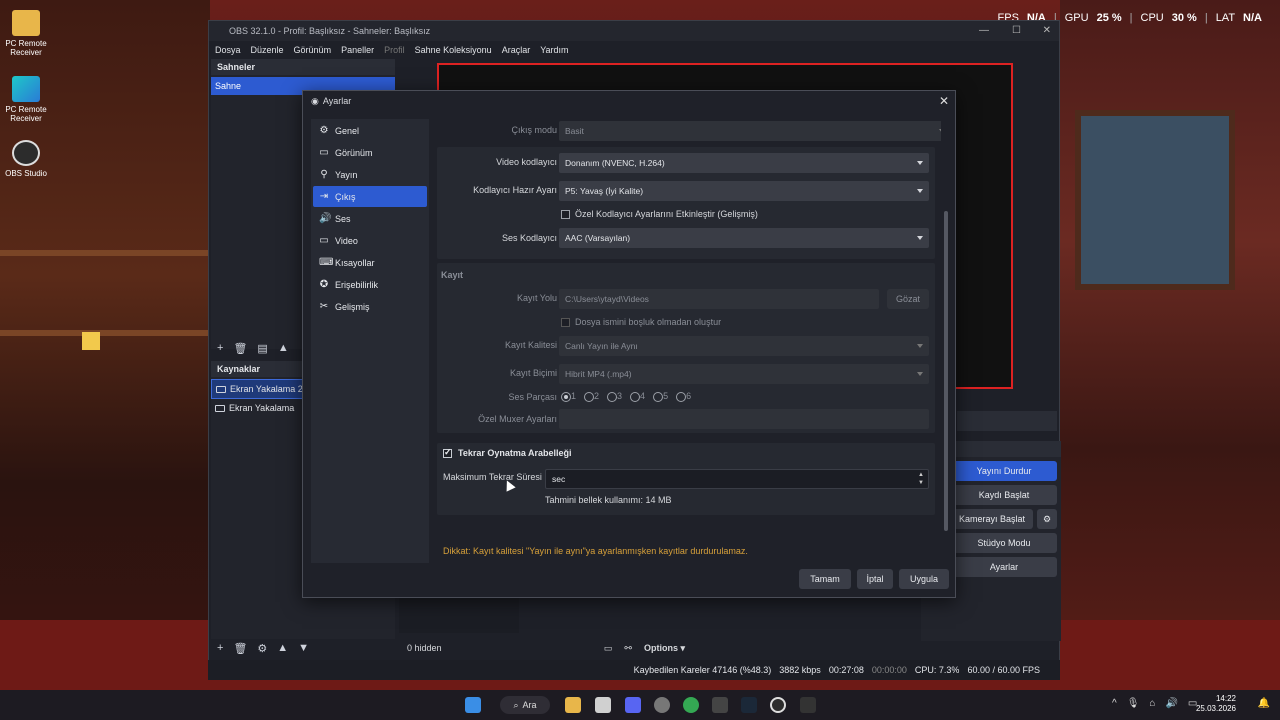 This screenshot has height=720, width=1280. I want to click on camera-settings-icon: ⚙, so click(1047, 519).